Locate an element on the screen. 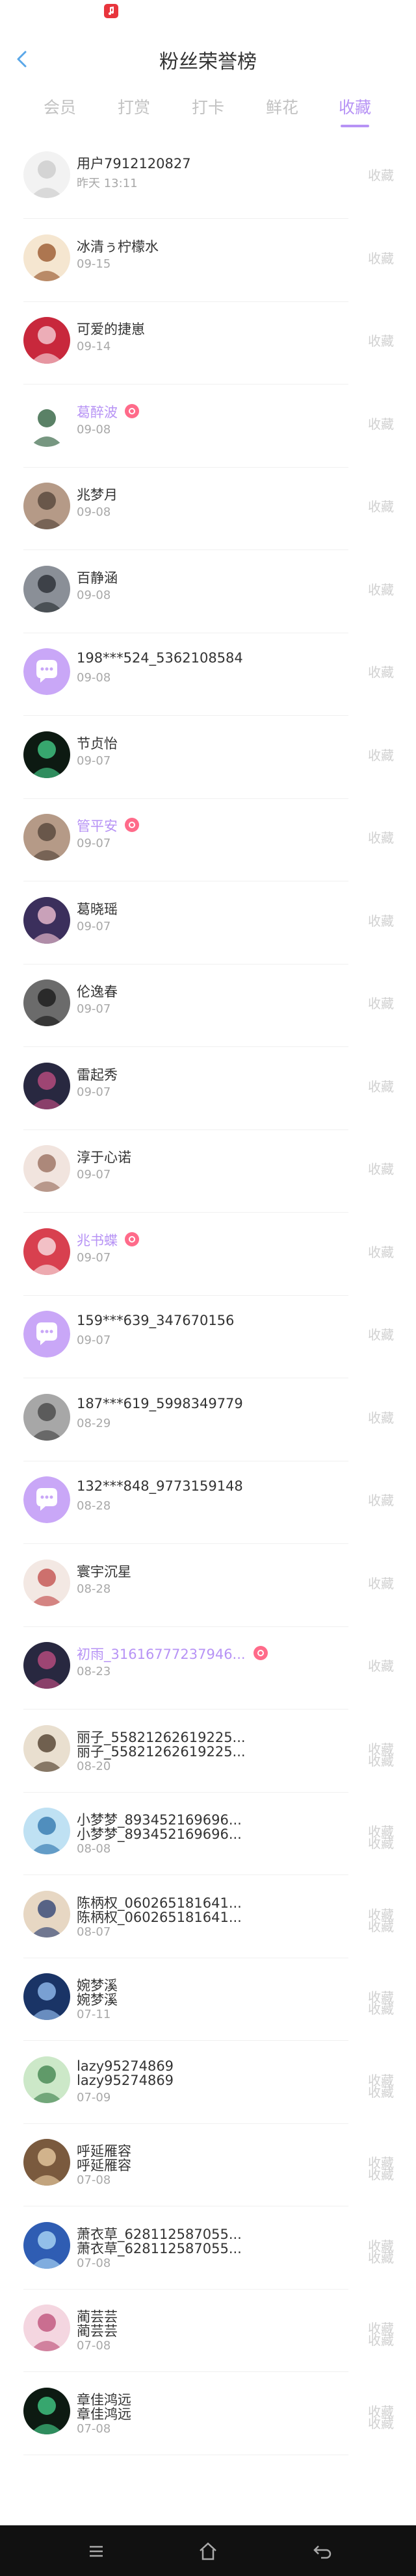  fan-row: lazy95274869 lazy95274869 07-09 收藏 收藏 is located at coordinates (208, 2082).